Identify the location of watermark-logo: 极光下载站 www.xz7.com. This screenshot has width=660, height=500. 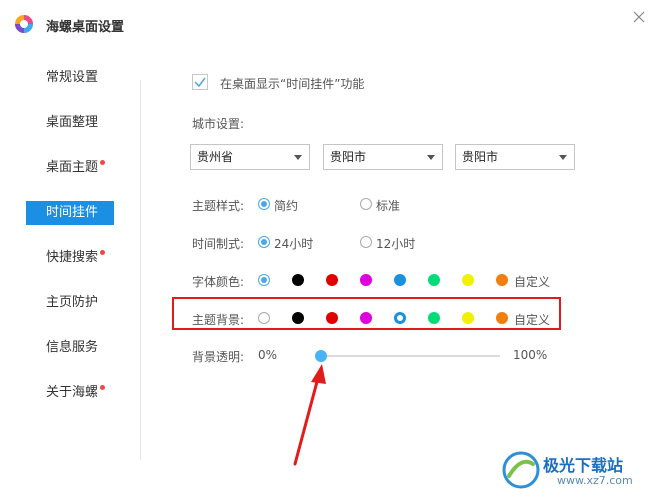
(577, 470).